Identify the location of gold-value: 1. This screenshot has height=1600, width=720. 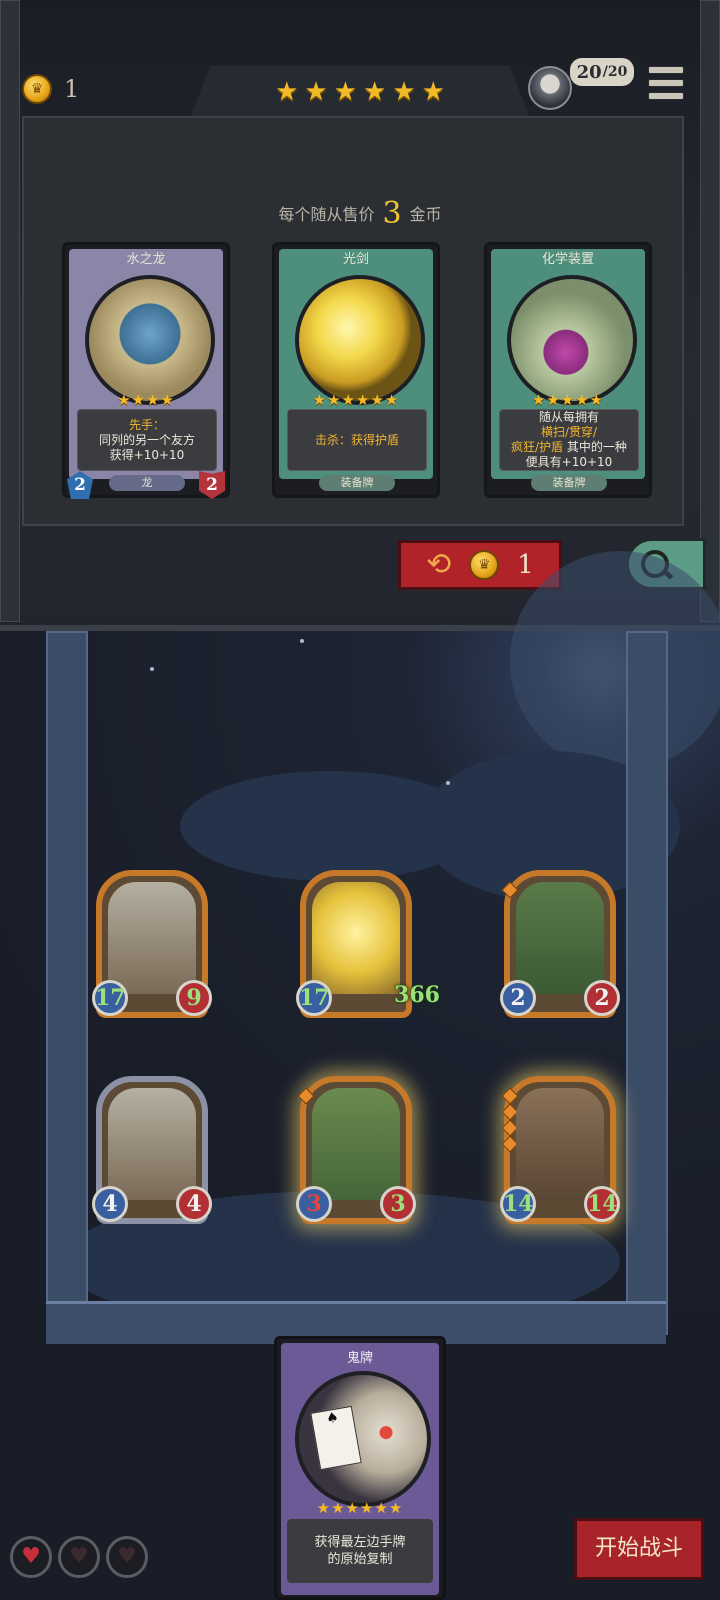
(72, 89).